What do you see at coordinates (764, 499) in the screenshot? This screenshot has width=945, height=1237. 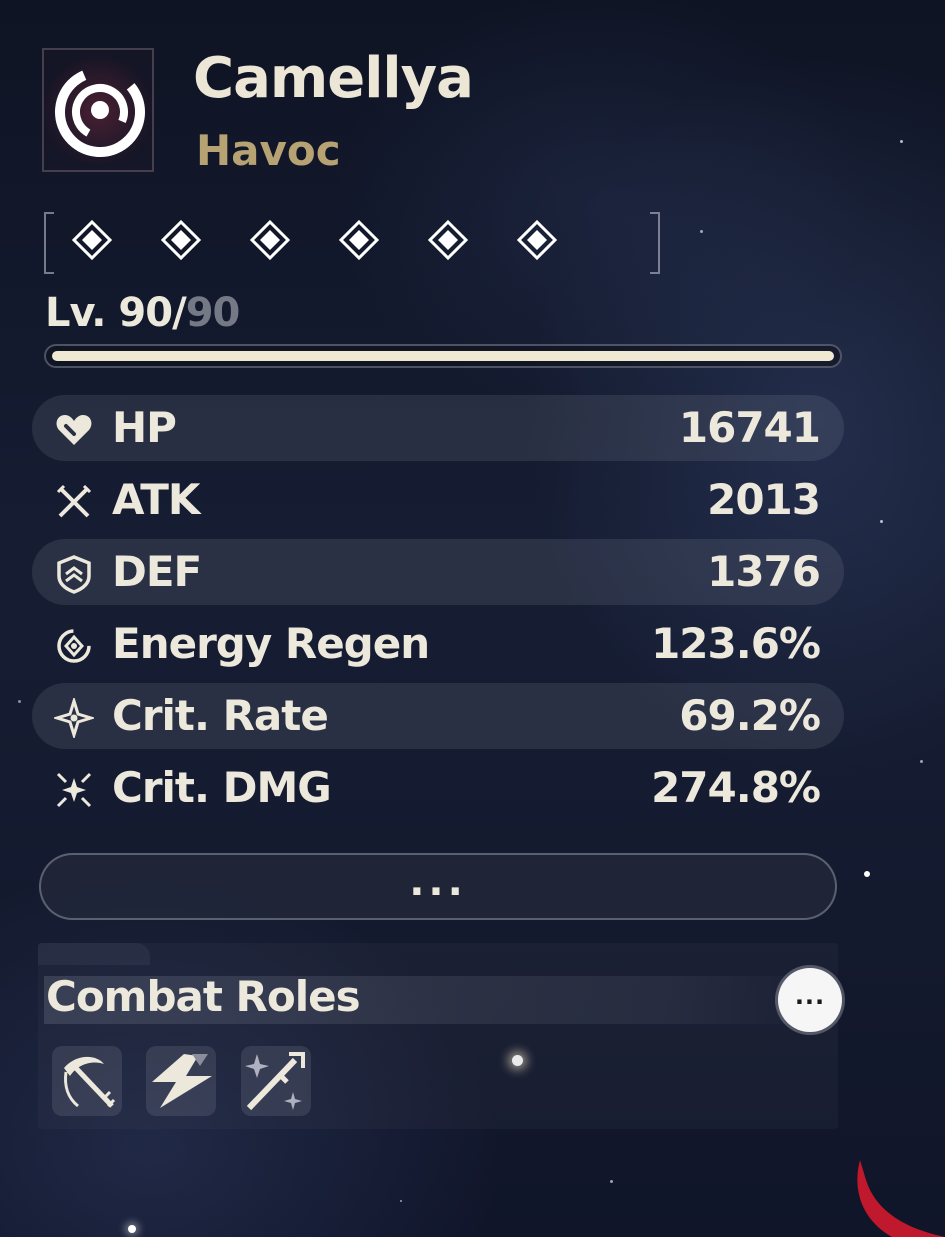 I see `stat-value: 2013` at bounding box center [764, 499].